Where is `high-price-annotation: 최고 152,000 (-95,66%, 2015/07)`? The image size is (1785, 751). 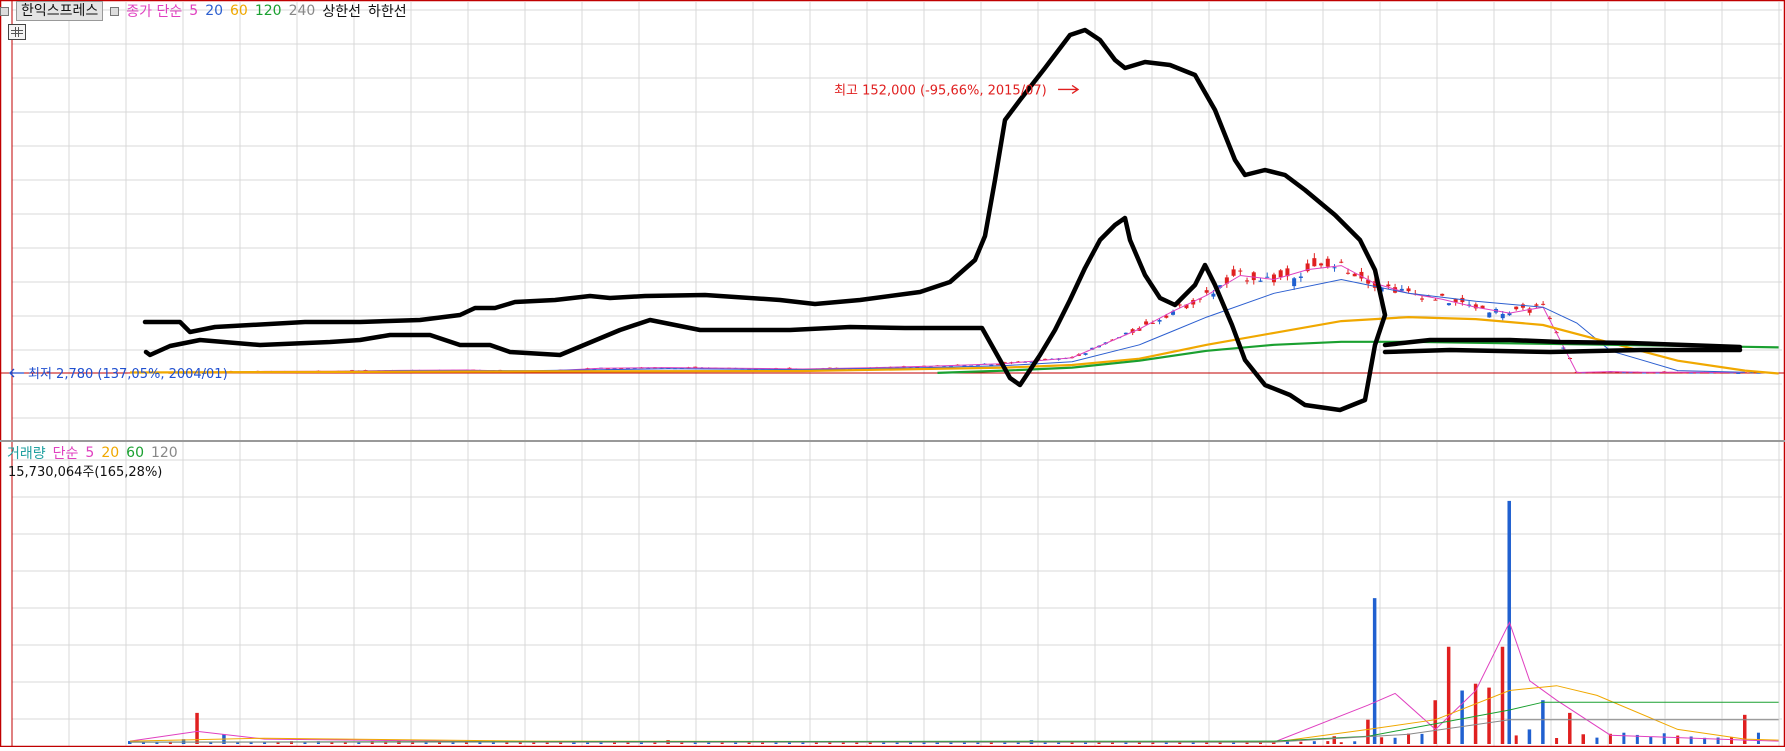 high-price-annotation: 최고 152,000 (-95,66%, 2015/07) is located at coordinates (940, 90).